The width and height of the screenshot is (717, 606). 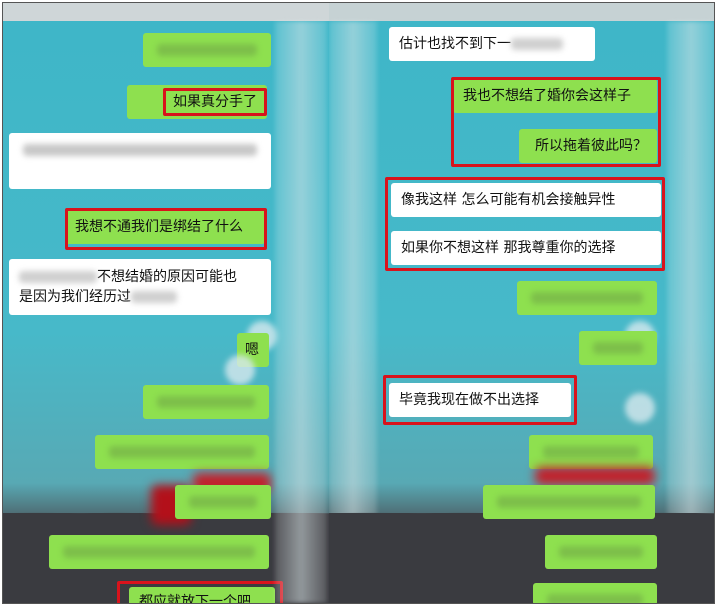 I want to click on message-bubble: 所以拖着彼此吗？, so click(x=588, y=146).